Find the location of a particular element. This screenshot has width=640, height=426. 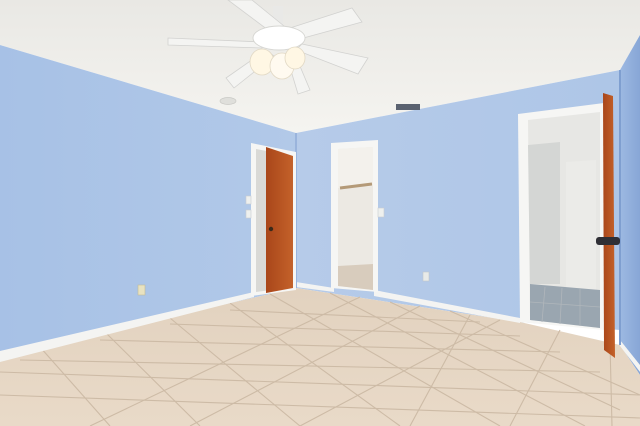

bathroom-doorway is located at coordinates (561, 216).